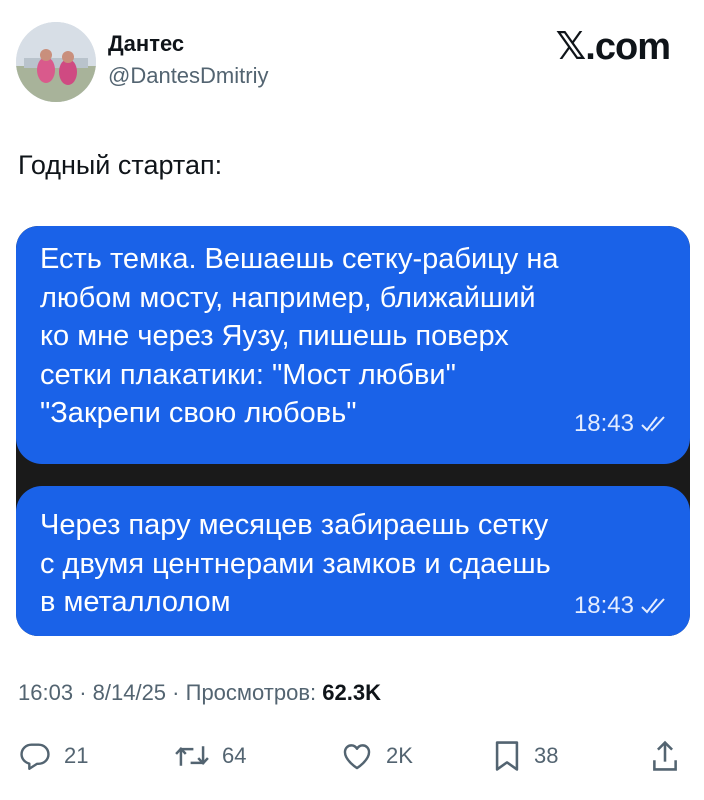  Describe the element at coordinates (35, 756) in the screenshot. I see `reply-icon` at that location.